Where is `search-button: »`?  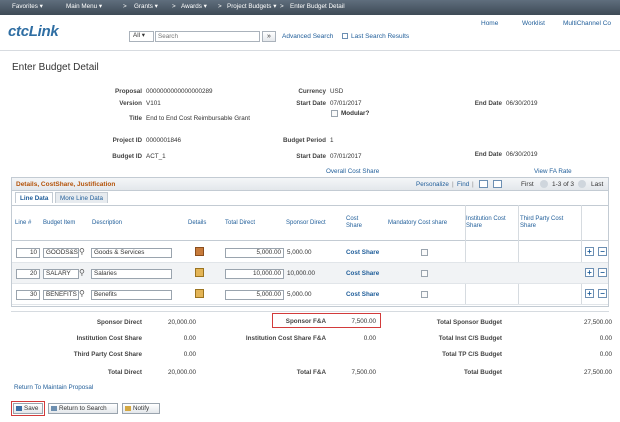
search-button: » is located at coordinates (269, 36).